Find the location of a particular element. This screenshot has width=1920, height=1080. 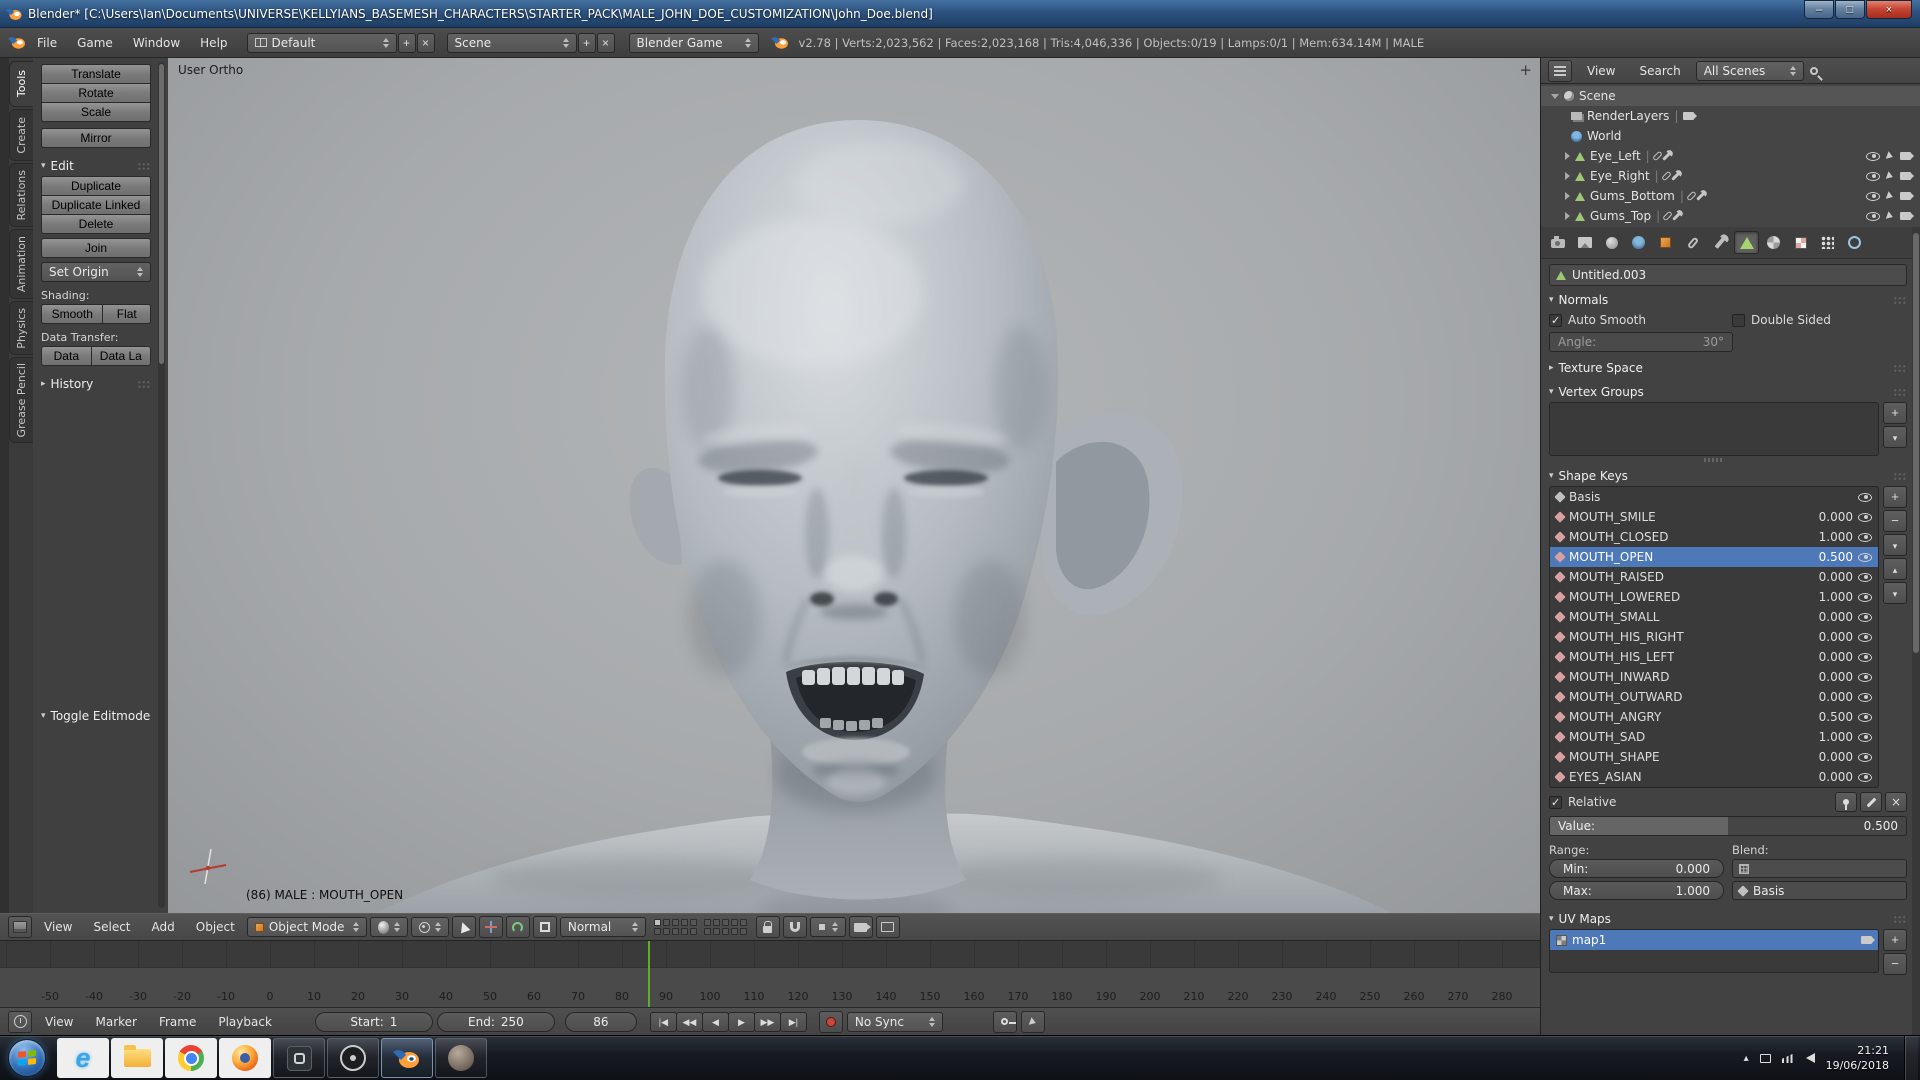

rotate-manipulator-button is located at coordinates (517, 927).